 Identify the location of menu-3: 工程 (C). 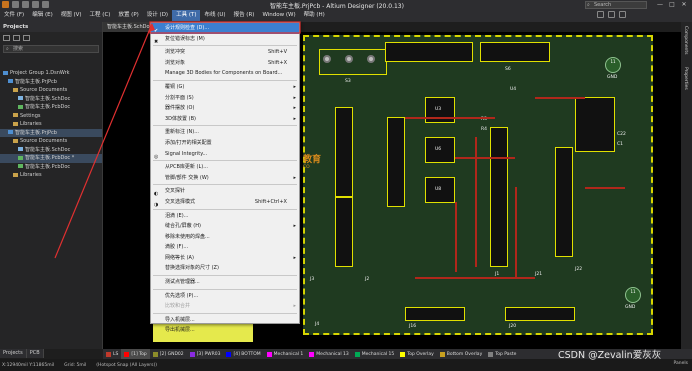
(100, 15).